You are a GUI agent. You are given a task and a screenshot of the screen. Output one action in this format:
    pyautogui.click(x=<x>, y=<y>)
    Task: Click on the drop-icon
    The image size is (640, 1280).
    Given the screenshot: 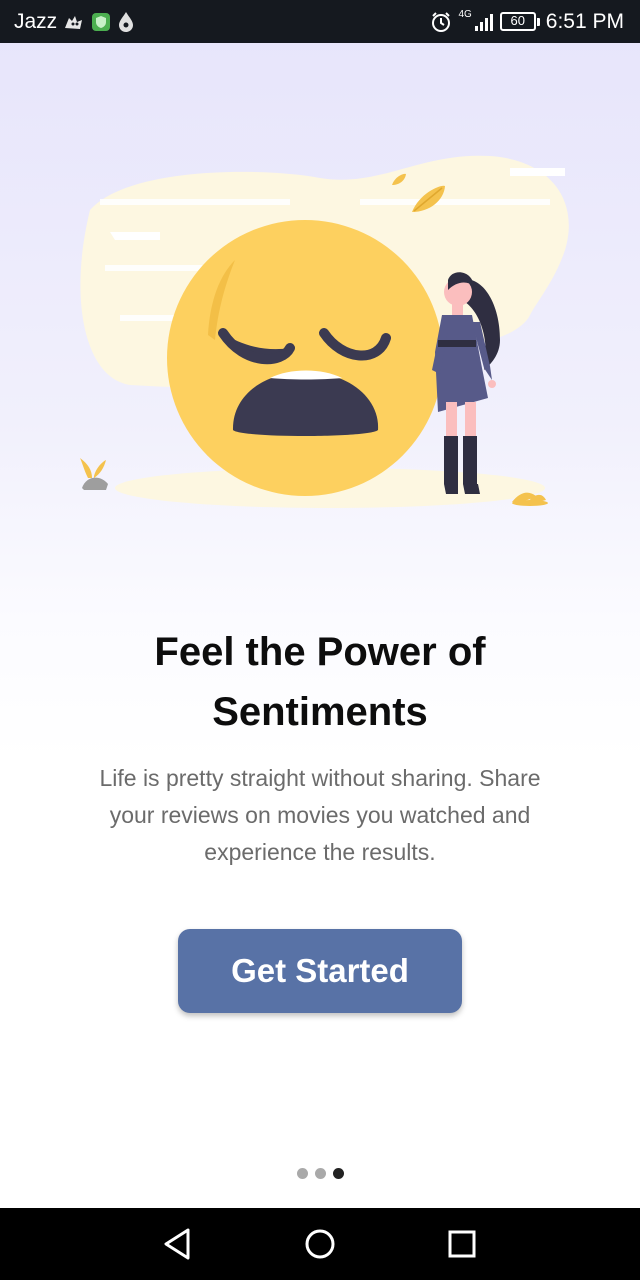 What is the action you would take?
    pyautogui.click(x=126, y=21)
    